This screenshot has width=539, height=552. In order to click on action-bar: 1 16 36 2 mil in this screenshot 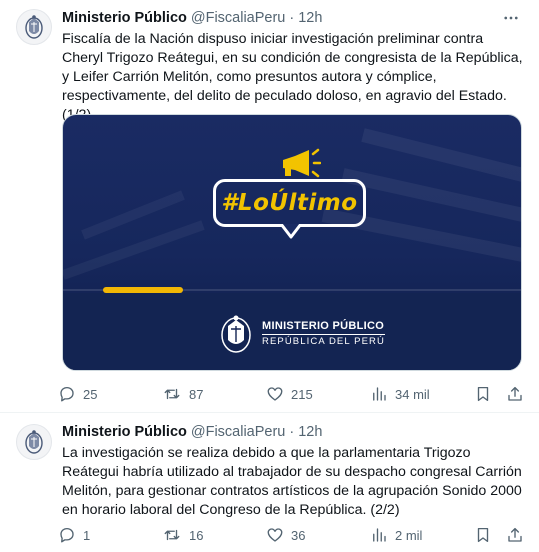, I will do `click(293, 535)`.